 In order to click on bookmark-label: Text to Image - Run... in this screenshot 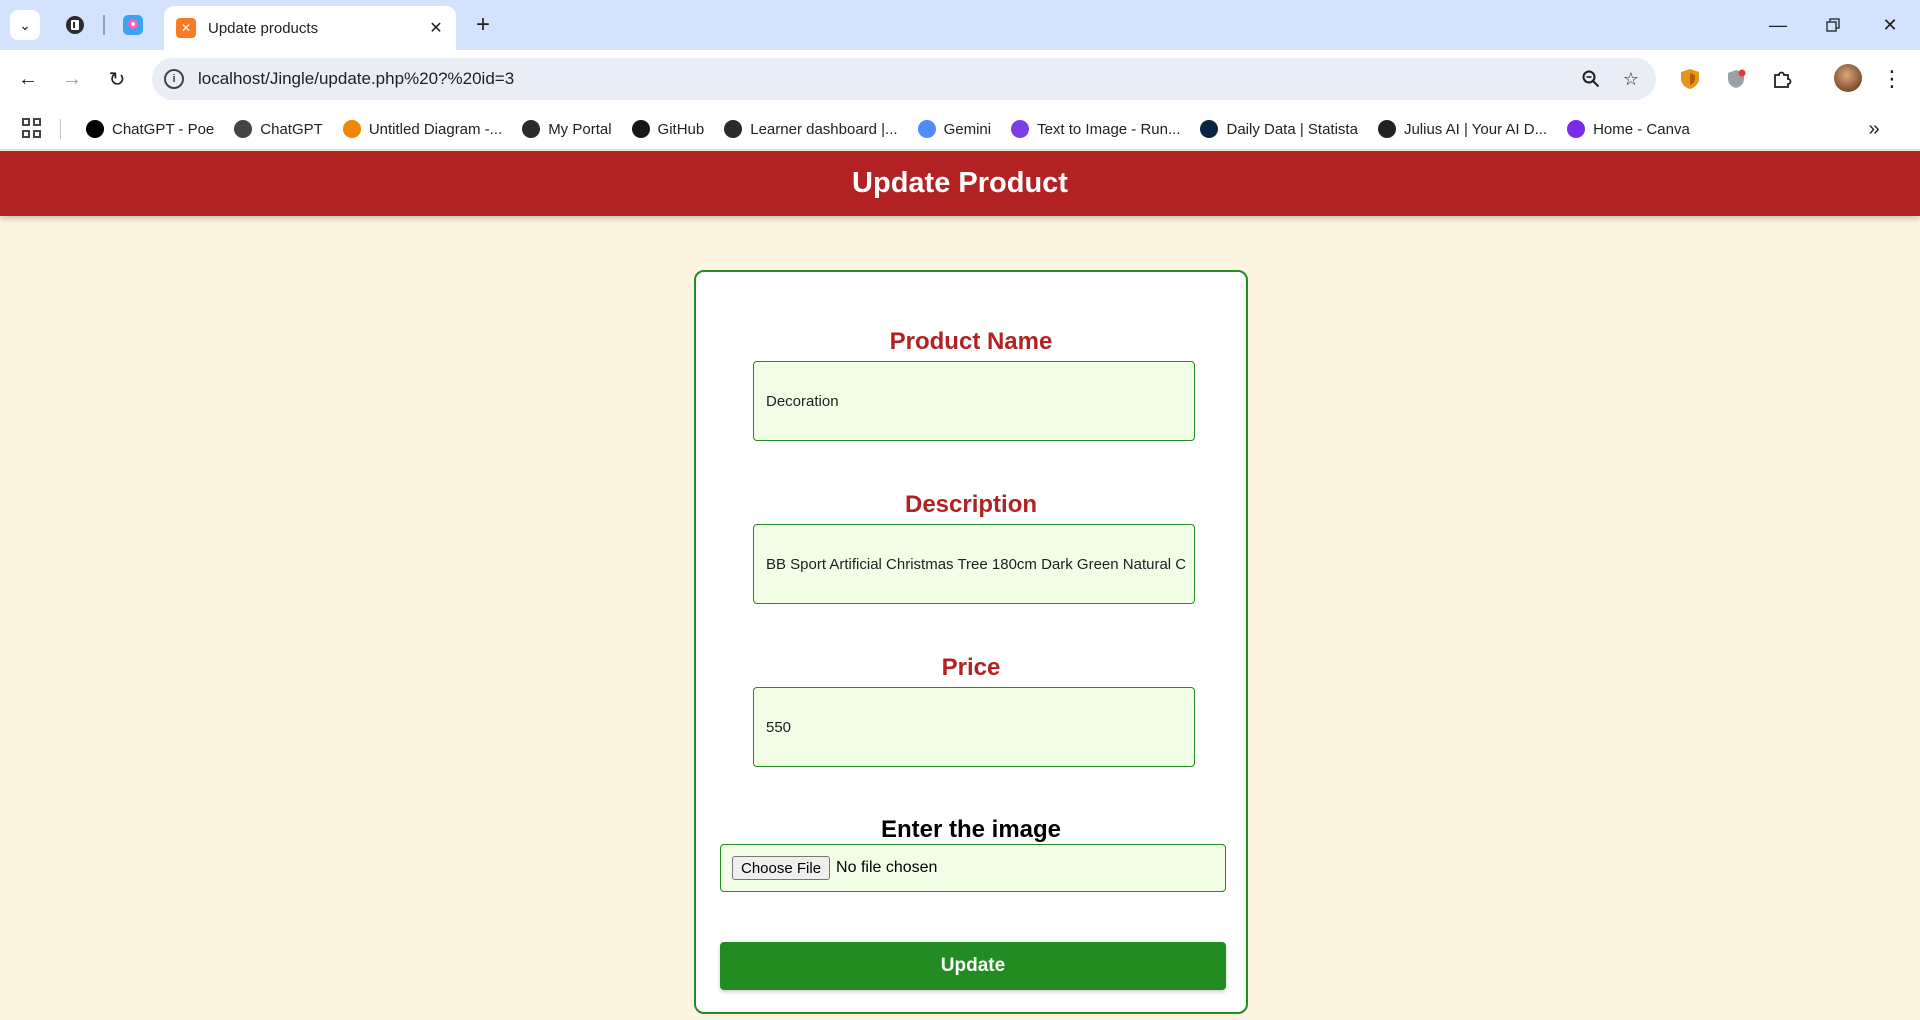, I will do `click(1109, 129)`.